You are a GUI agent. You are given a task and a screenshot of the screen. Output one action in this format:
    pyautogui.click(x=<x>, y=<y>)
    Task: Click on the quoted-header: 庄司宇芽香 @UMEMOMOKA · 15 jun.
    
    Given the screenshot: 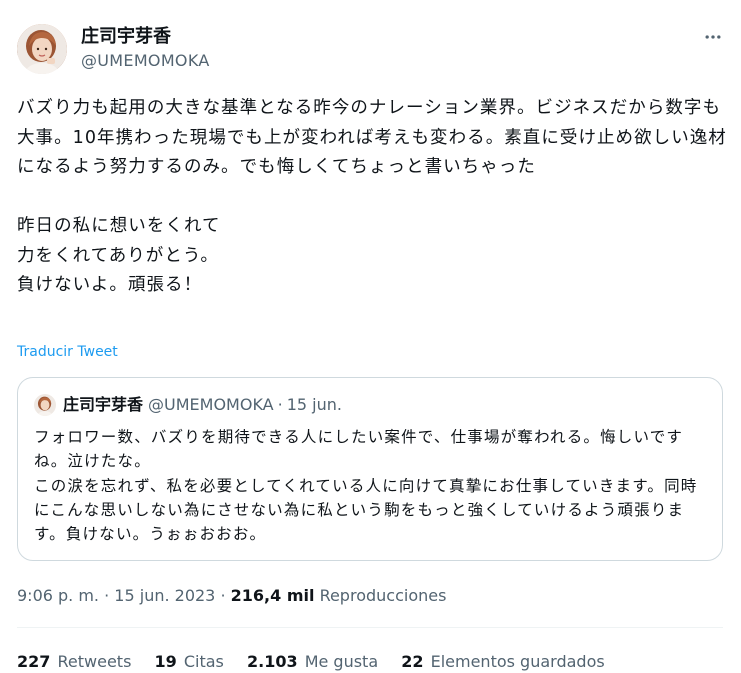 What is the action you would take?
    pyautogui.click(x=202, y=405)
    